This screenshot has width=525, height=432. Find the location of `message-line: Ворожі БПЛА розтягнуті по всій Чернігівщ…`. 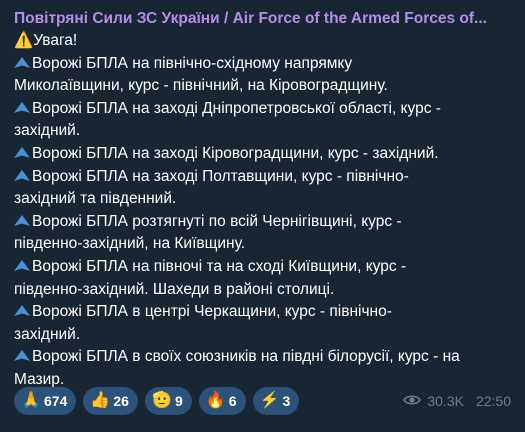

message-line: Ворожі БПЛА розтягнуті по всій Чернігівщ… is located at coordinates (262, 222).